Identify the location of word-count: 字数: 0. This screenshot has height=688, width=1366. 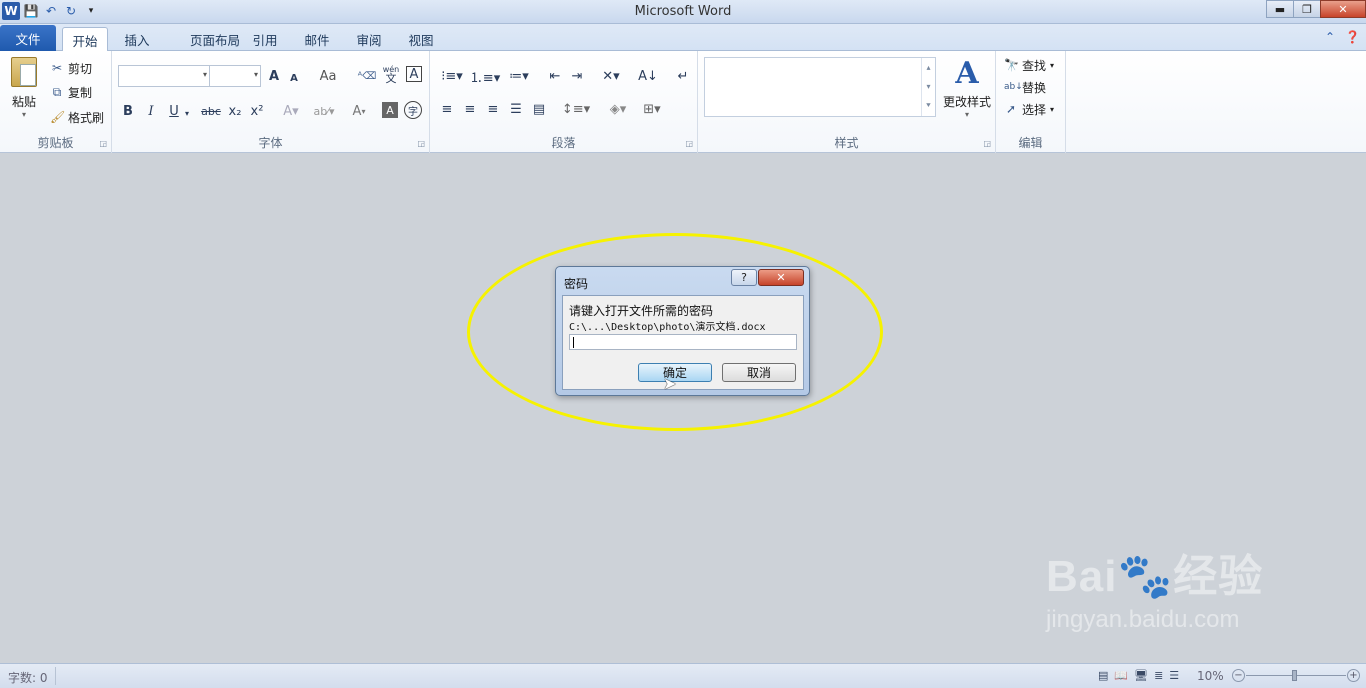
(28, 677).